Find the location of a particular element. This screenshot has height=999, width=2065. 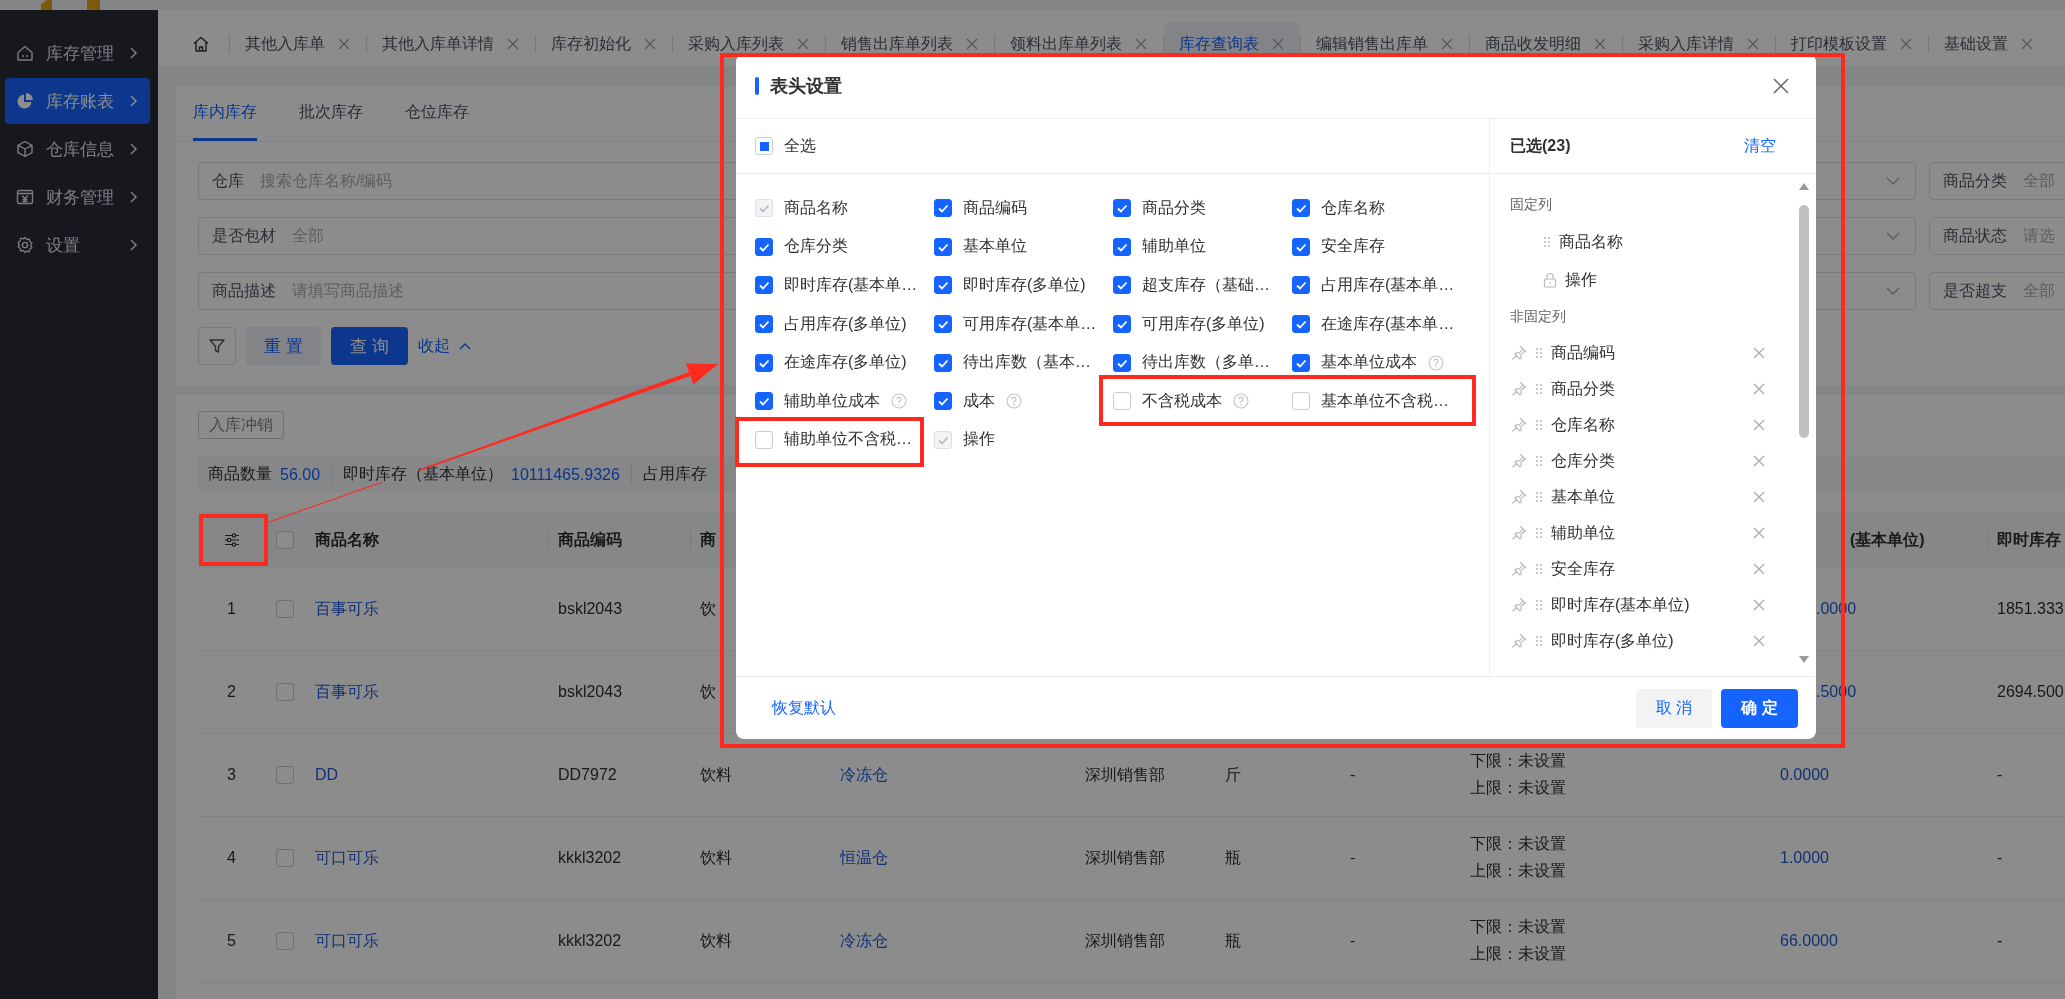

checkbox-label: 商品名称 is located at coordinates (816, 207).